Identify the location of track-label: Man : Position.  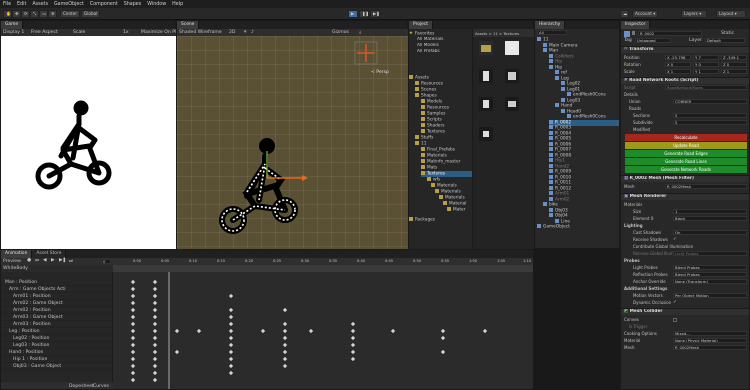
(21, 282).